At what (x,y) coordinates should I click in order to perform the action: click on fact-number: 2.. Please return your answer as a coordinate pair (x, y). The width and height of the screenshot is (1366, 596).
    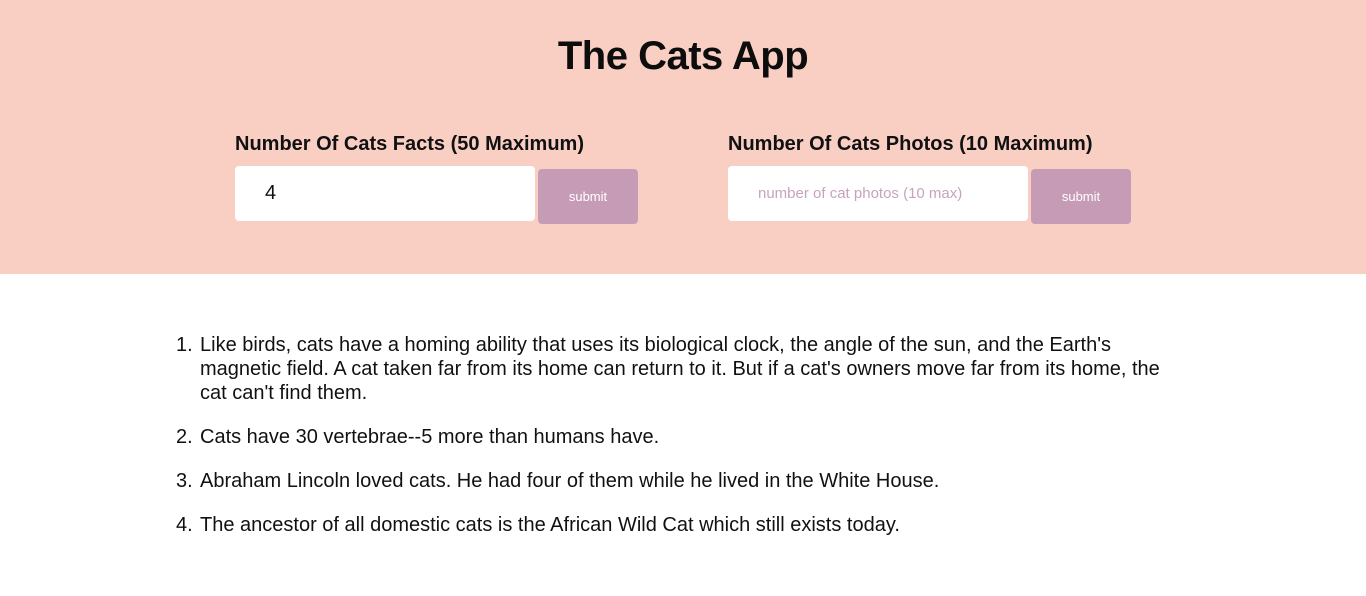
    Looking at the image, I should click on (184, 437).